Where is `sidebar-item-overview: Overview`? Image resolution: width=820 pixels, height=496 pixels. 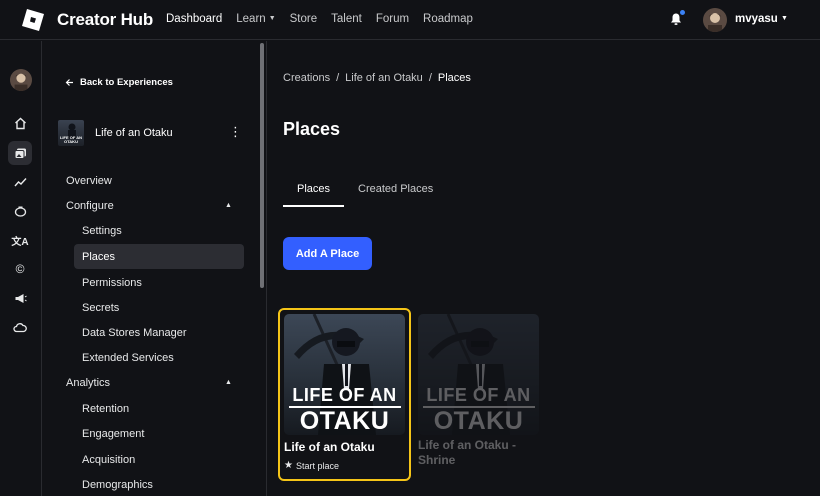
sidebar-item-overview: Overview is located at coordinates (89, 181).